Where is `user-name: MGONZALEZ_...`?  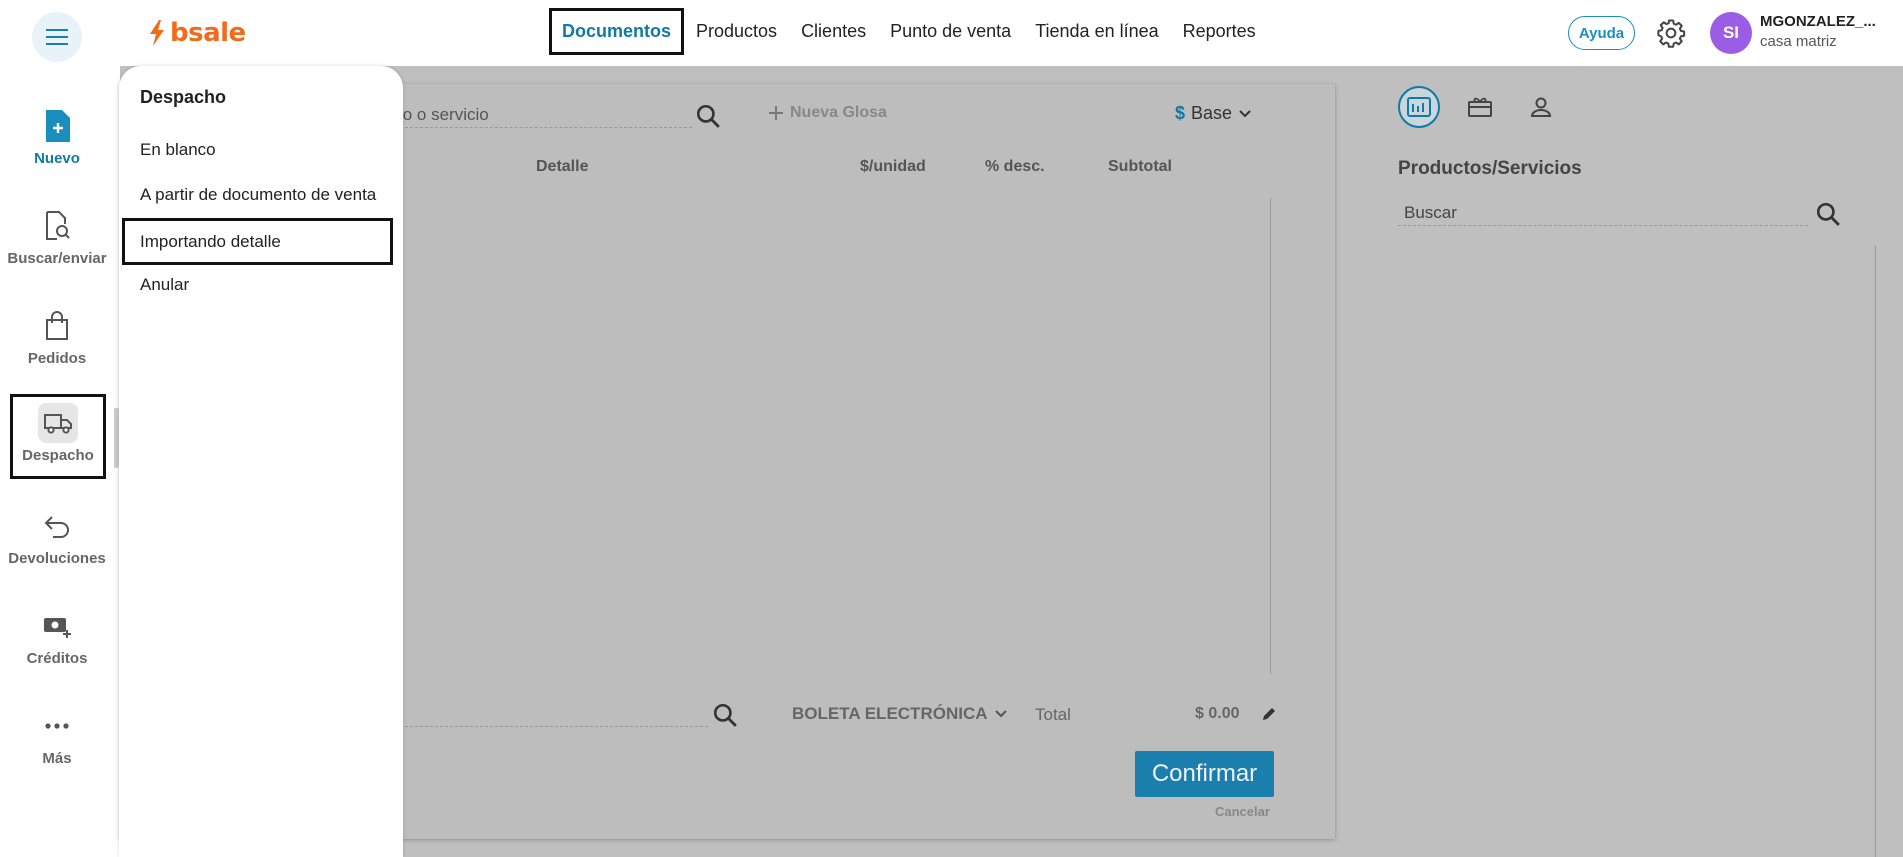 user-name: MGONZALEZ_... is located at coordinates (1818, 21).